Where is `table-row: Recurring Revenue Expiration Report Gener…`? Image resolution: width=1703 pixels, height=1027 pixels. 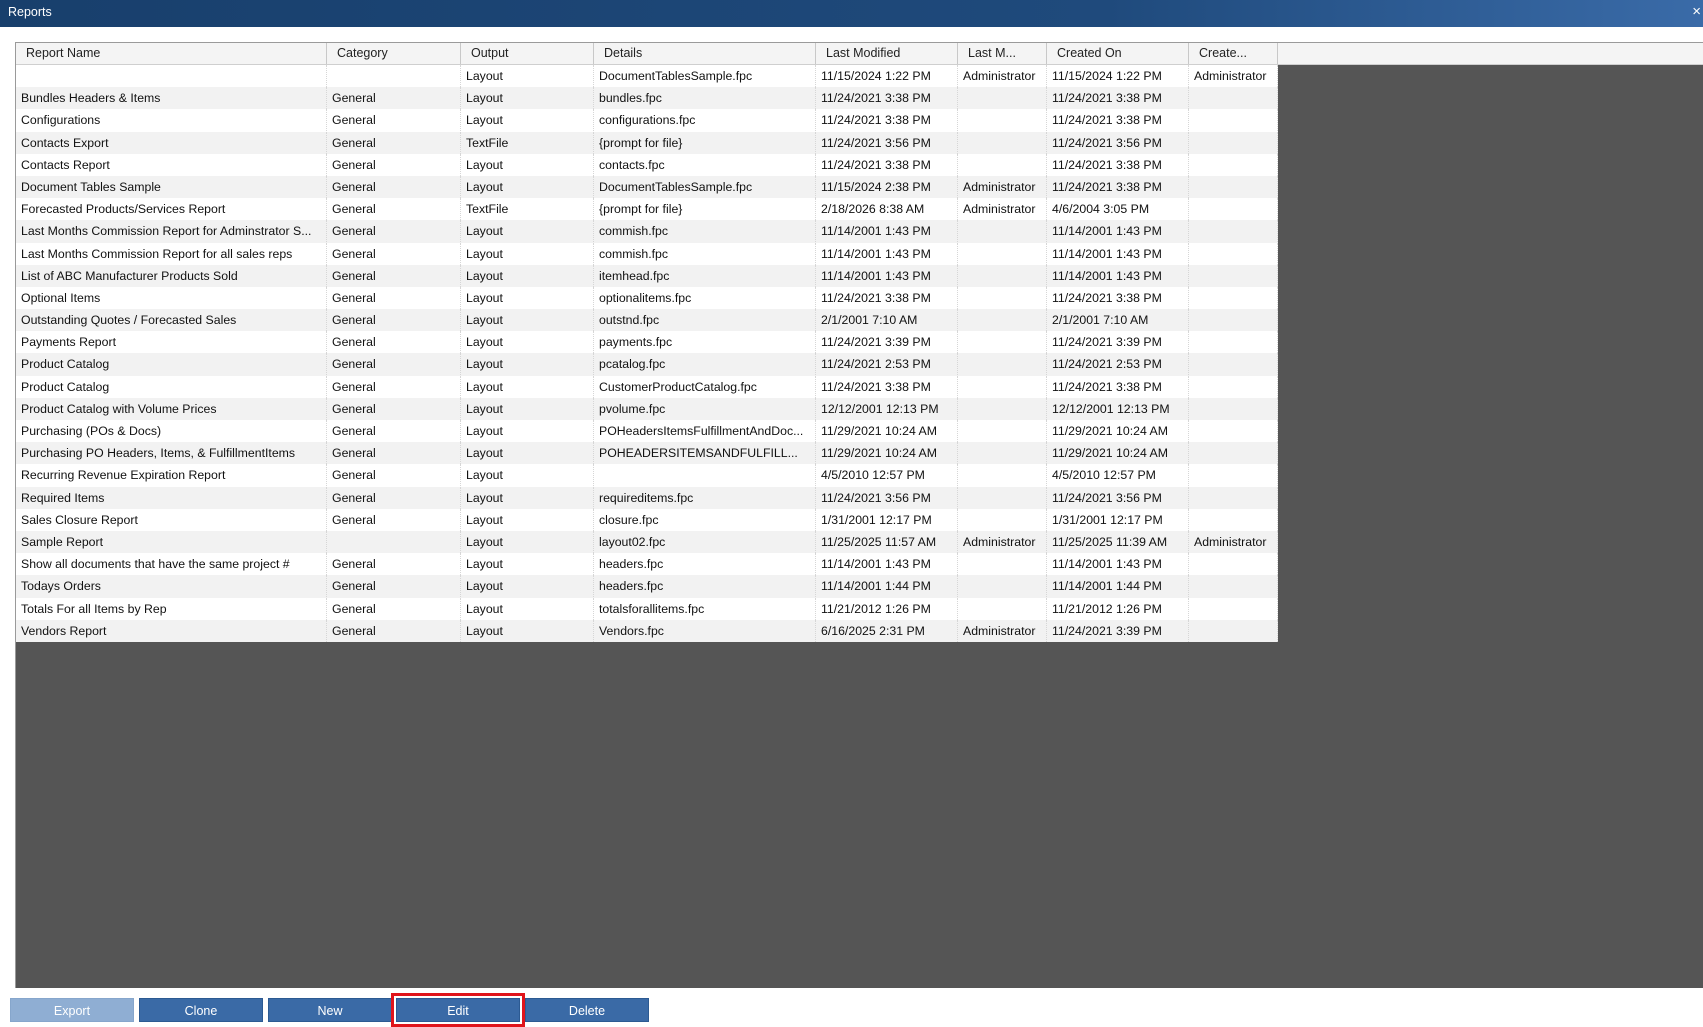
table-row: Recurring Revenue Expiration Report Gener… is located at coordinates (647, 475).